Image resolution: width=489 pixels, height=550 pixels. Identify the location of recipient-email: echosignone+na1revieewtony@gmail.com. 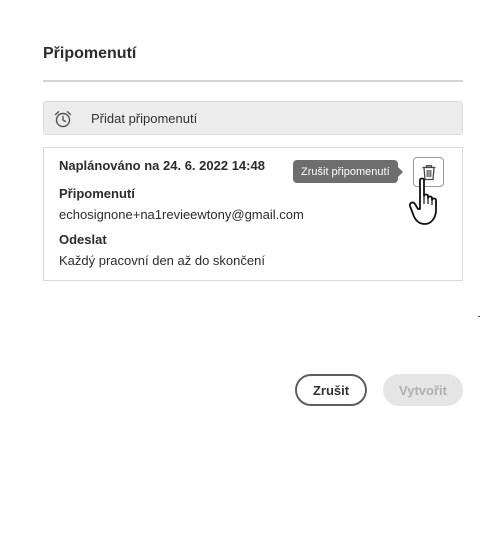
(181, 214).